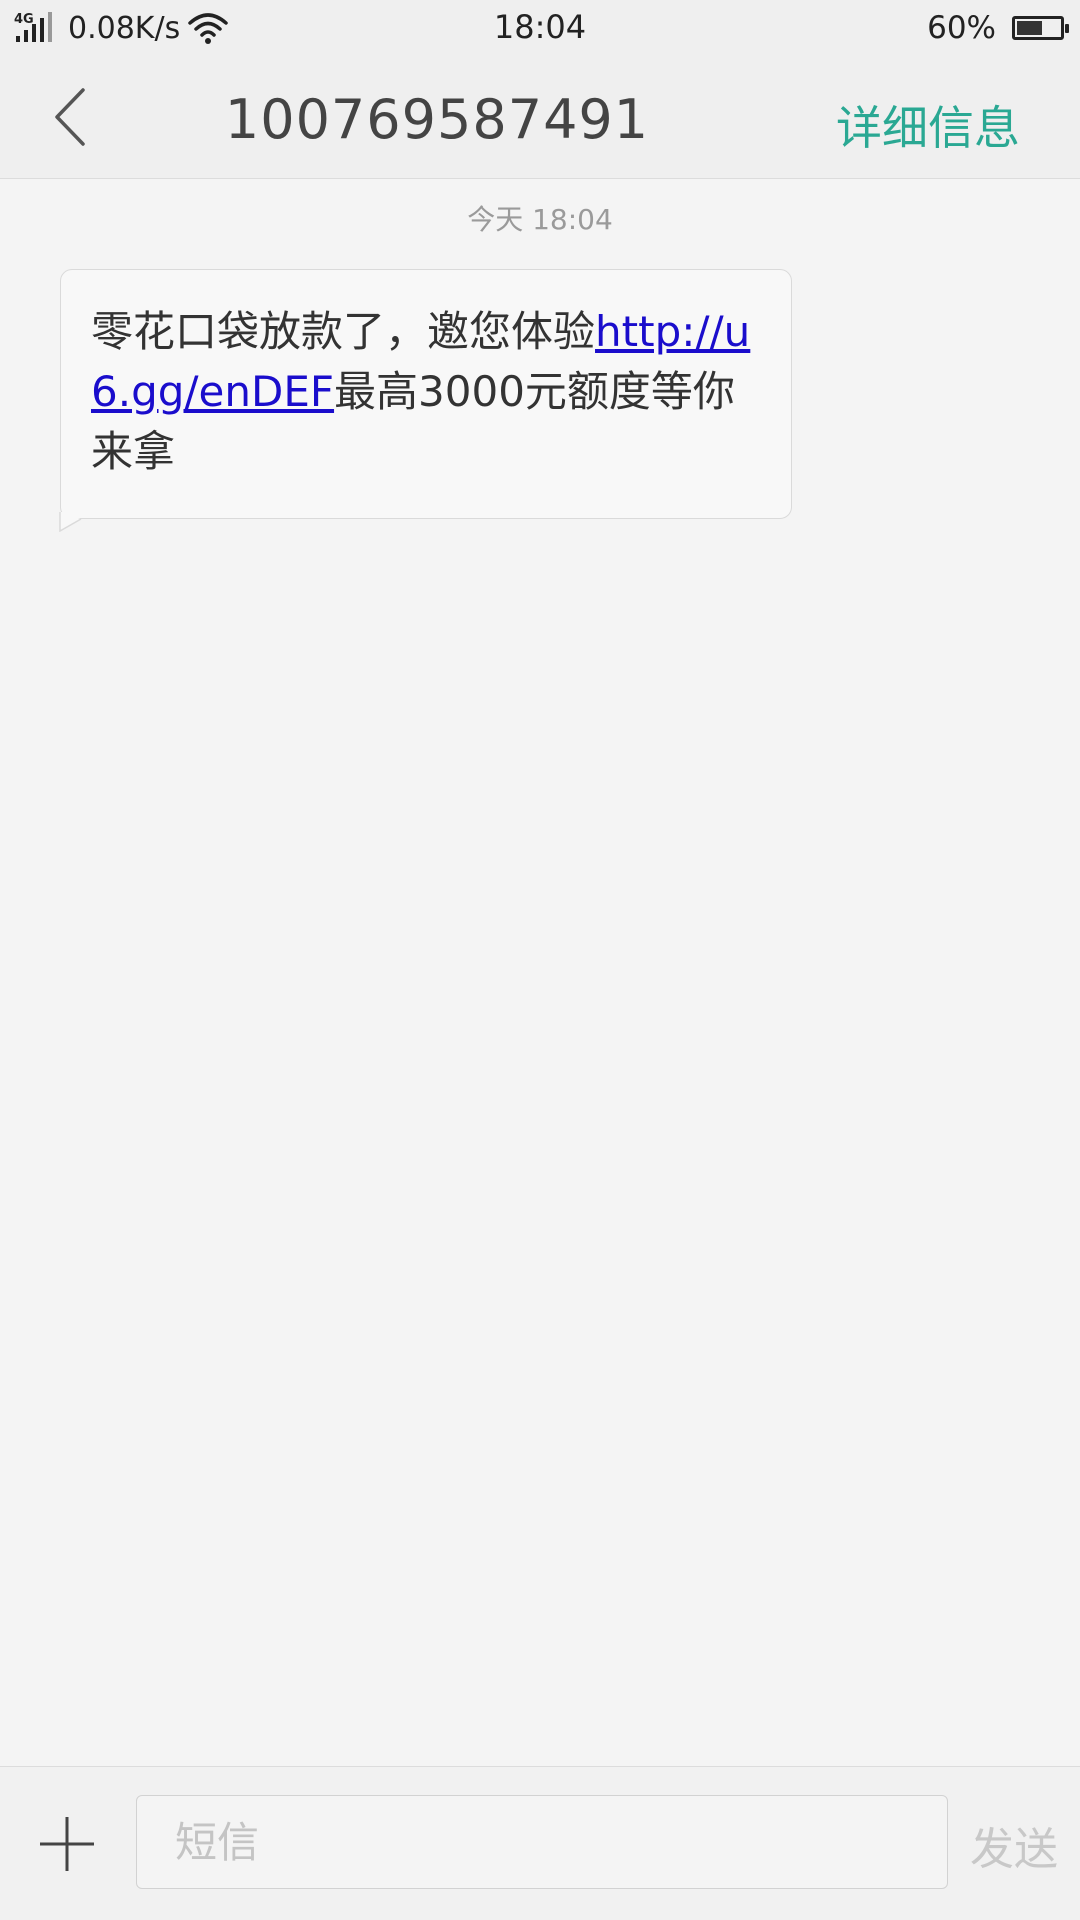 This screenshot has width=1080, height=1920. Describe the element at coordinates (1014, 1845) in the screenshot. I see `send-button: 发送` at that location.